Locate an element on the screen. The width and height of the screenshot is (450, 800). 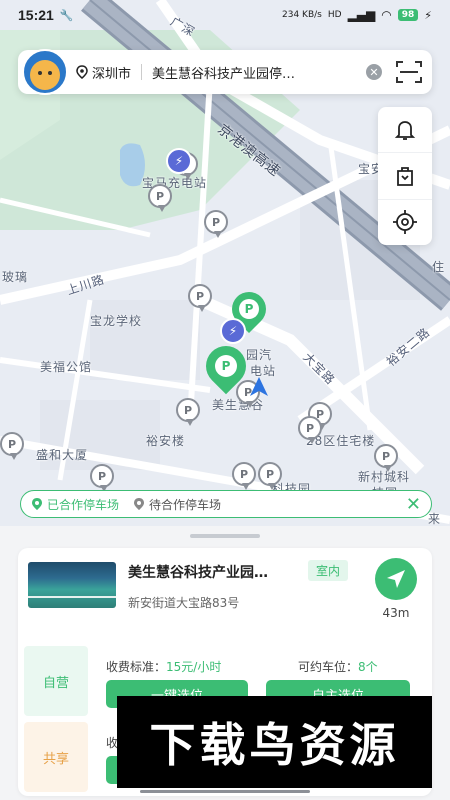
map-label: 住 is located at coordinates (439, 267).